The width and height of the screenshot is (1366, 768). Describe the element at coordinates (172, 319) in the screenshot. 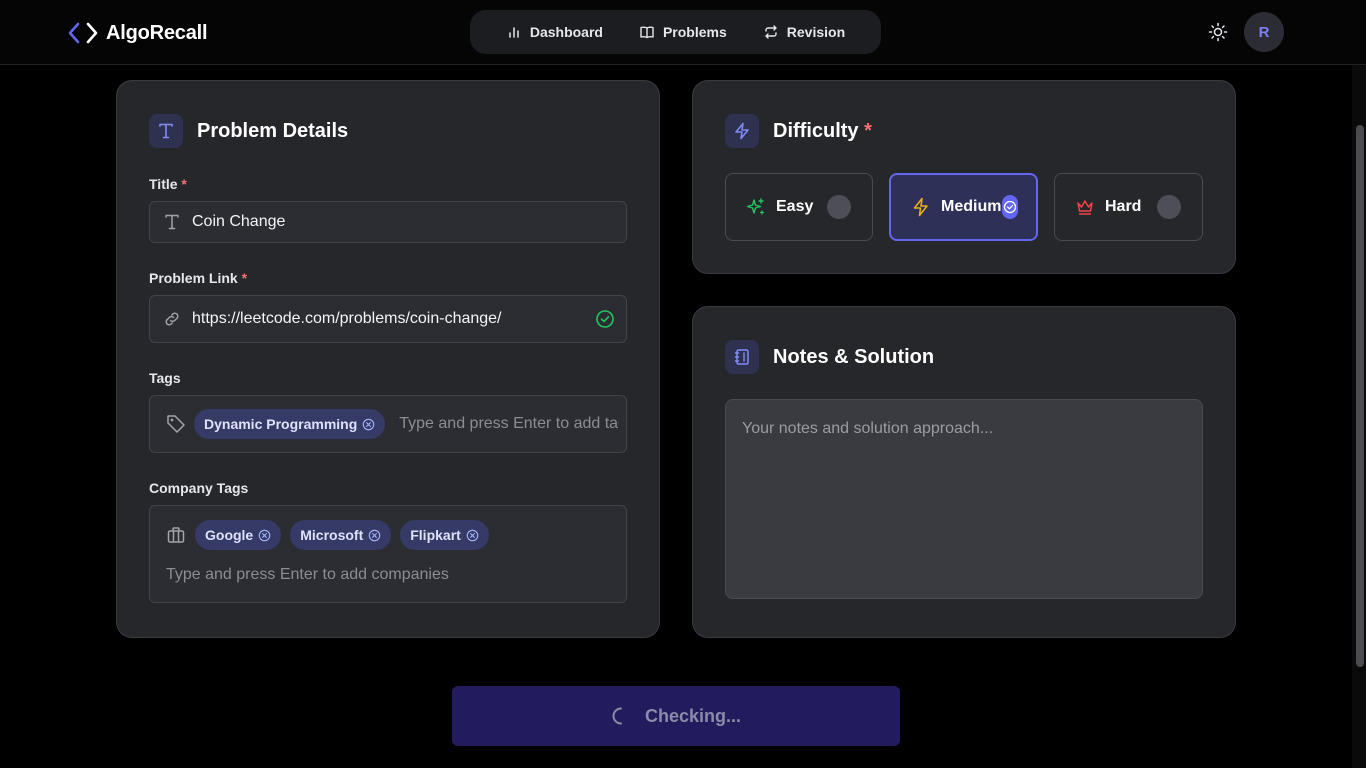

I see `link-icon` at that location.